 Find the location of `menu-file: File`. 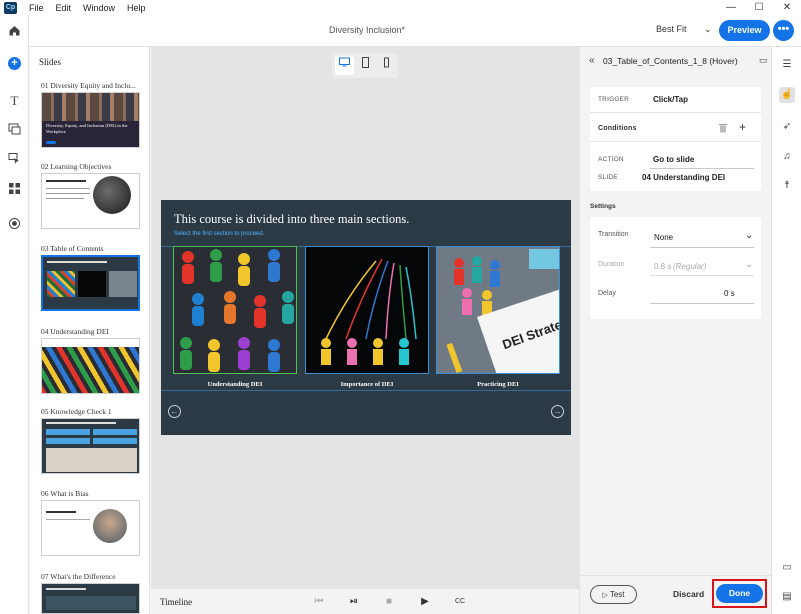

menu-file: File is located at coordinates (36, 8).